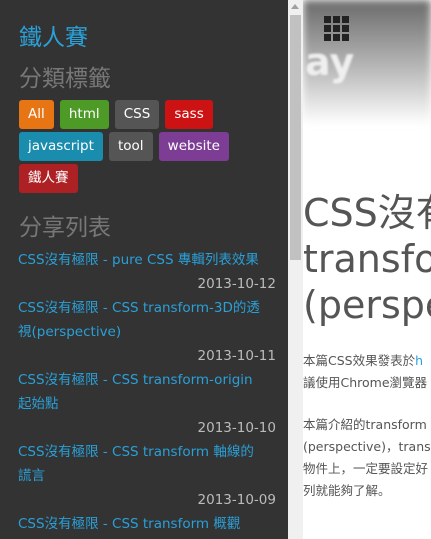  What do you see at coordinates (330, 62) in the screenshot?
I see `hero-text: ay` at bounding box center [330, 62].